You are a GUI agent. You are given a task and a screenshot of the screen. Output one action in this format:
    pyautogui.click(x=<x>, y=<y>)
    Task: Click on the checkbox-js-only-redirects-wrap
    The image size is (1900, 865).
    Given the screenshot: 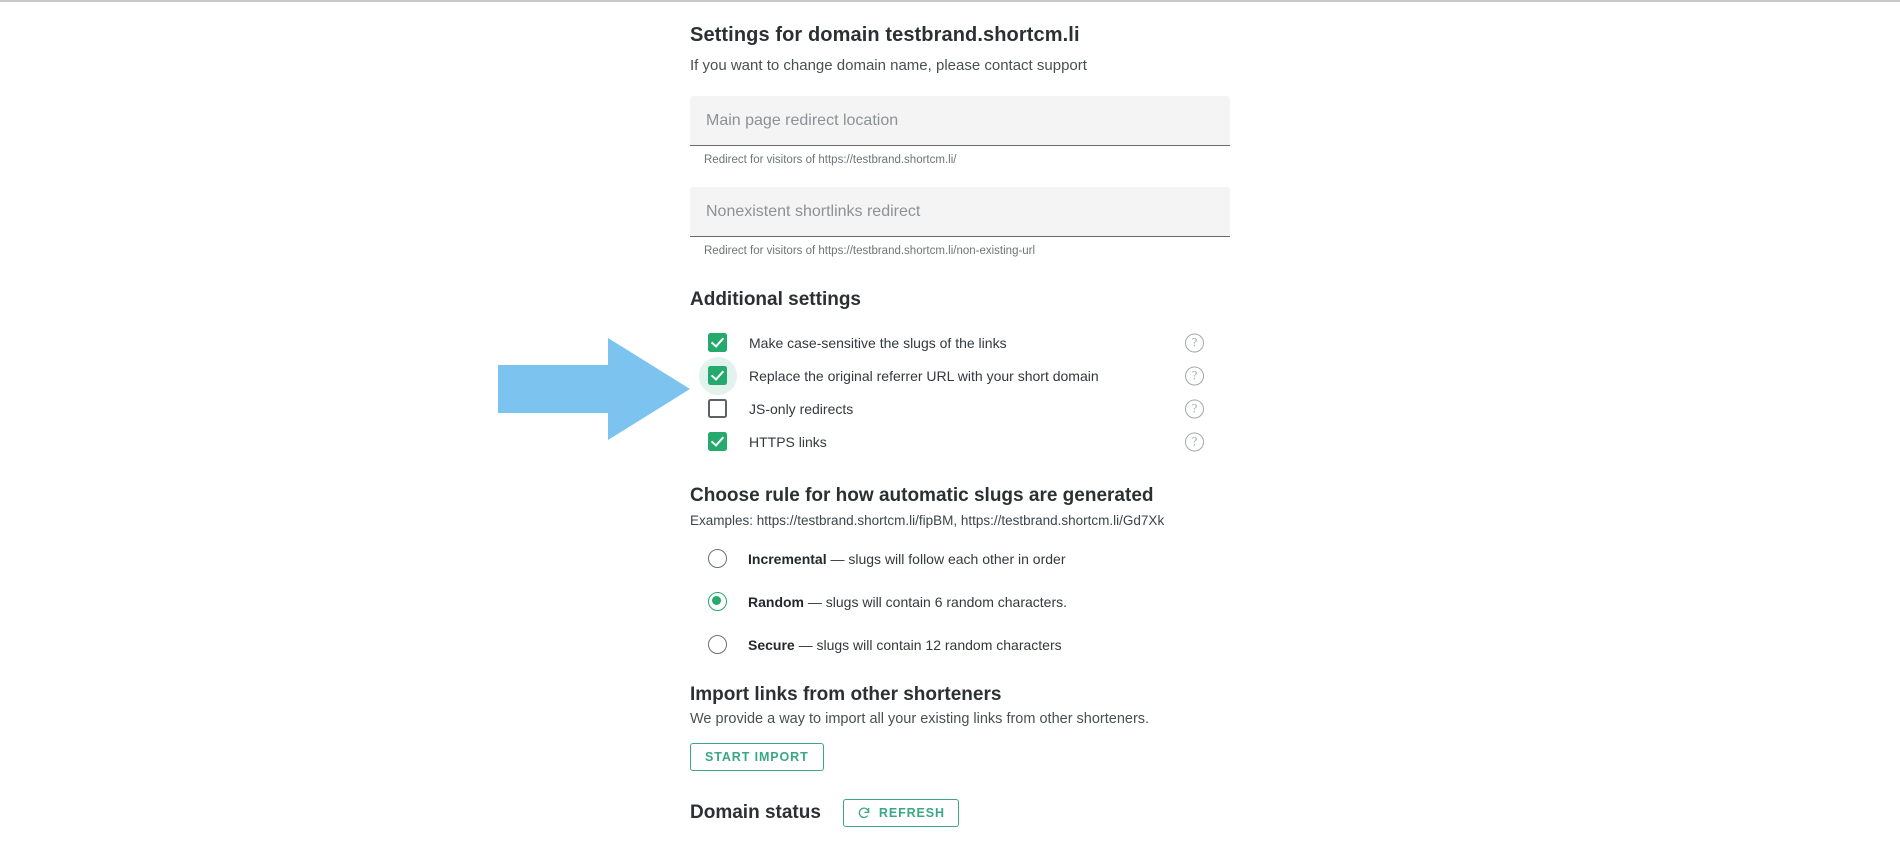 What is the action you would take?
    pyautogui.click(x=718, y=408)
    